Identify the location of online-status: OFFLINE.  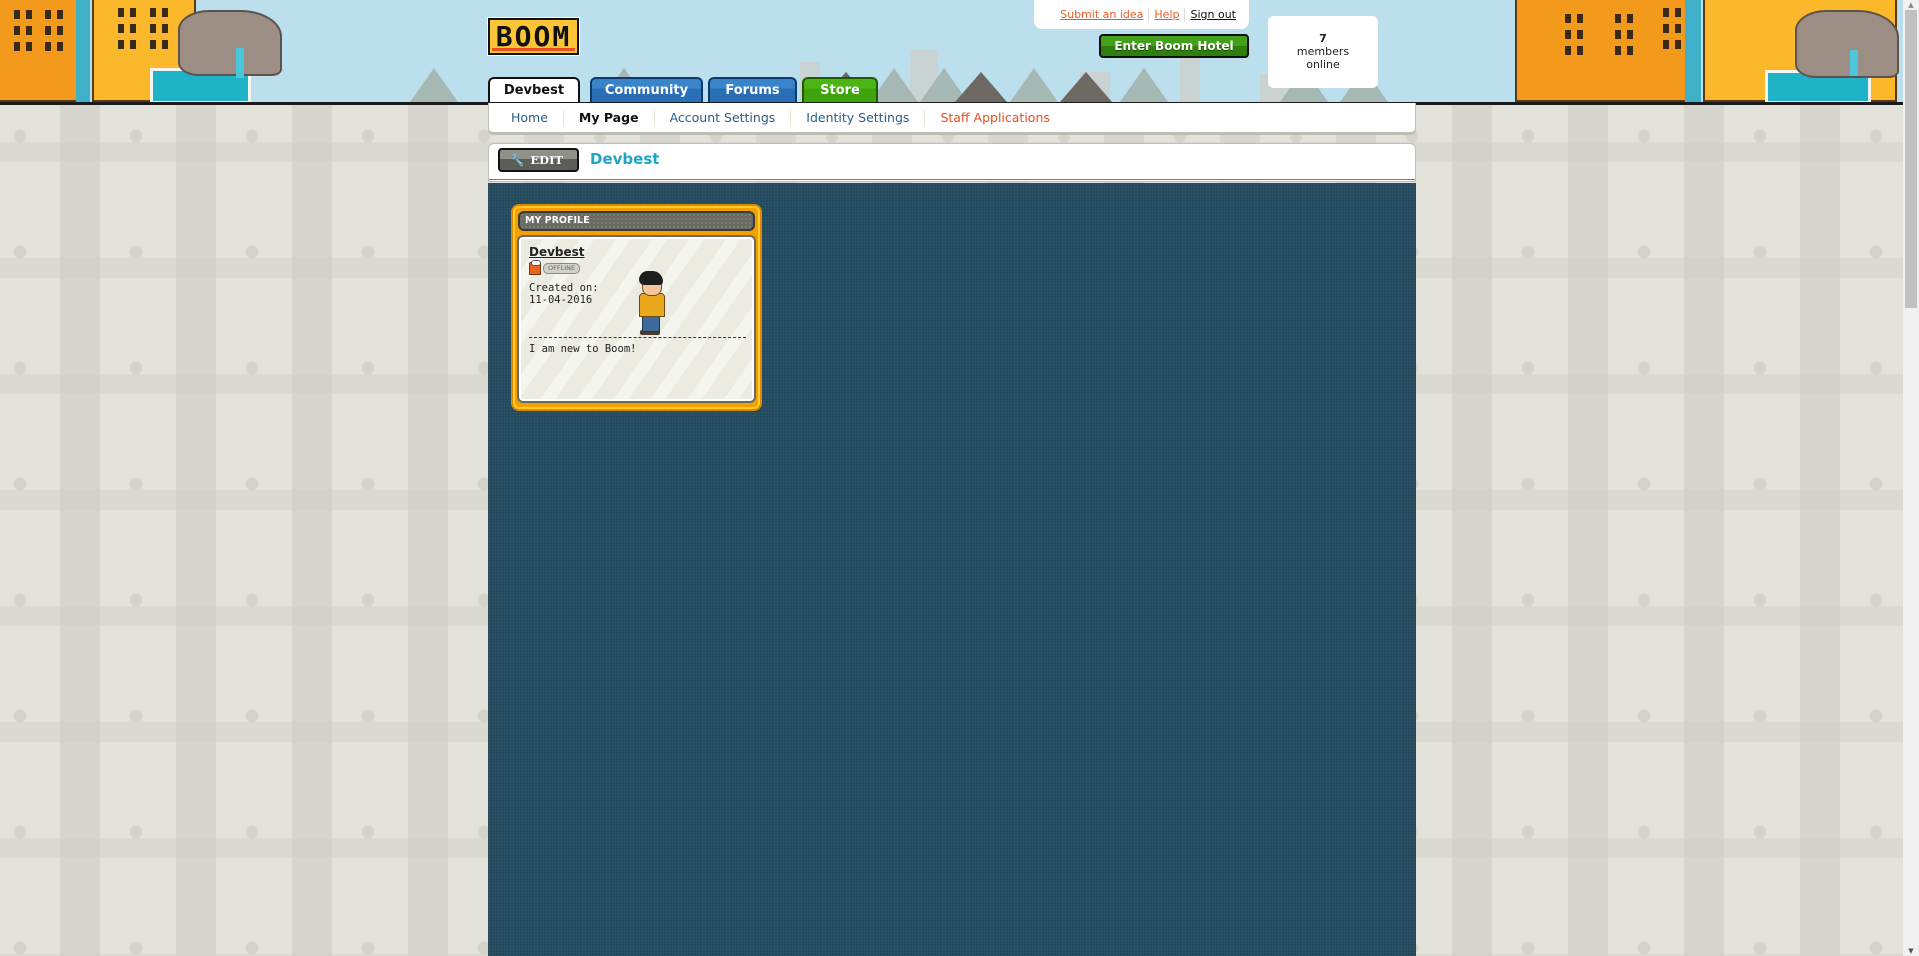
(555, 267).